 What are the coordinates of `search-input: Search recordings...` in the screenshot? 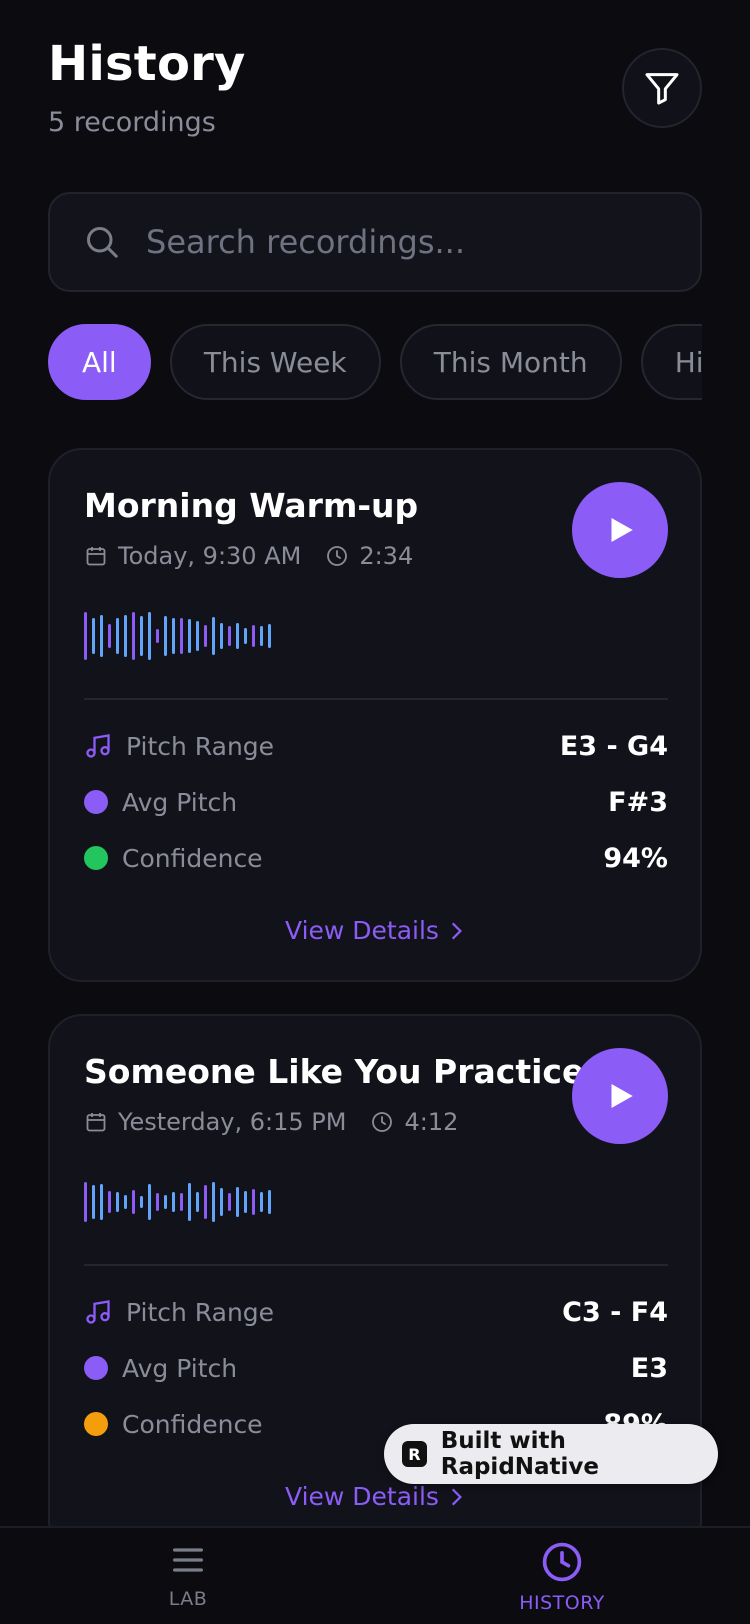 It's located at (375, 242).